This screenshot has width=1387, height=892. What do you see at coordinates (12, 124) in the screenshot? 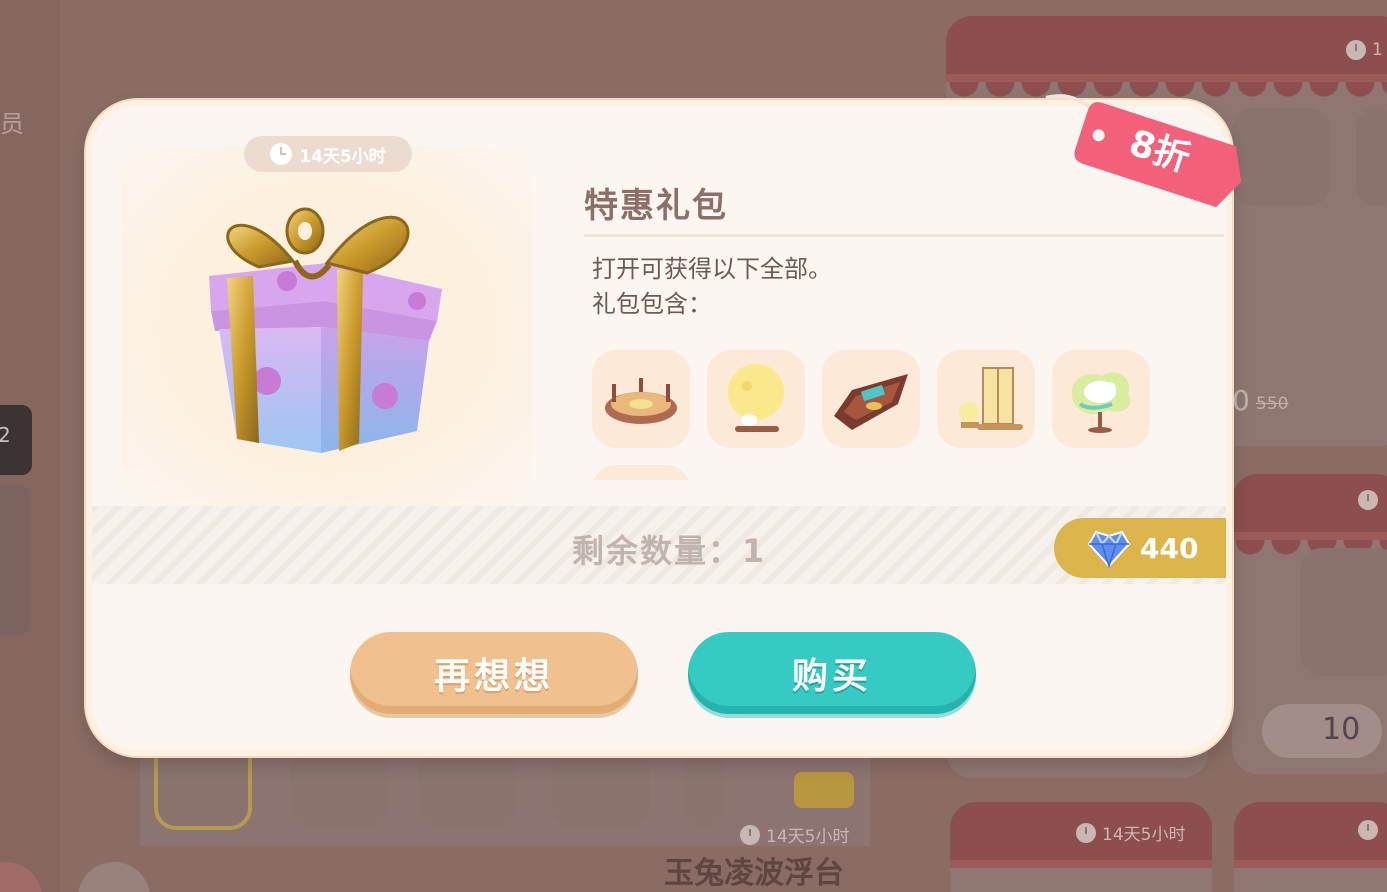
I see `left-panel-label: 员` at bounding box center [12, 124].